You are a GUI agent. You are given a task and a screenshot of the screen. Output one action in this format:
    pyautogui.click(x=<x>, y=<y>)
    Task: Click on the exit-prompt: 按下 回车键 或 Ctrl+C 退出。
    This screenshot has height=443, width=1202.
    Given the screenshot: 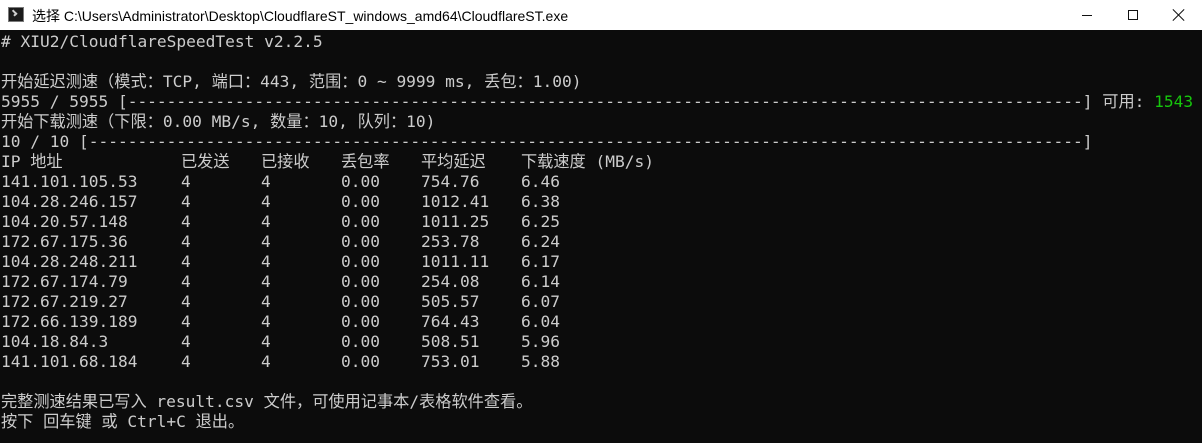 What is the action you would take?
    pyautogui.click(x=123, y=421)
    